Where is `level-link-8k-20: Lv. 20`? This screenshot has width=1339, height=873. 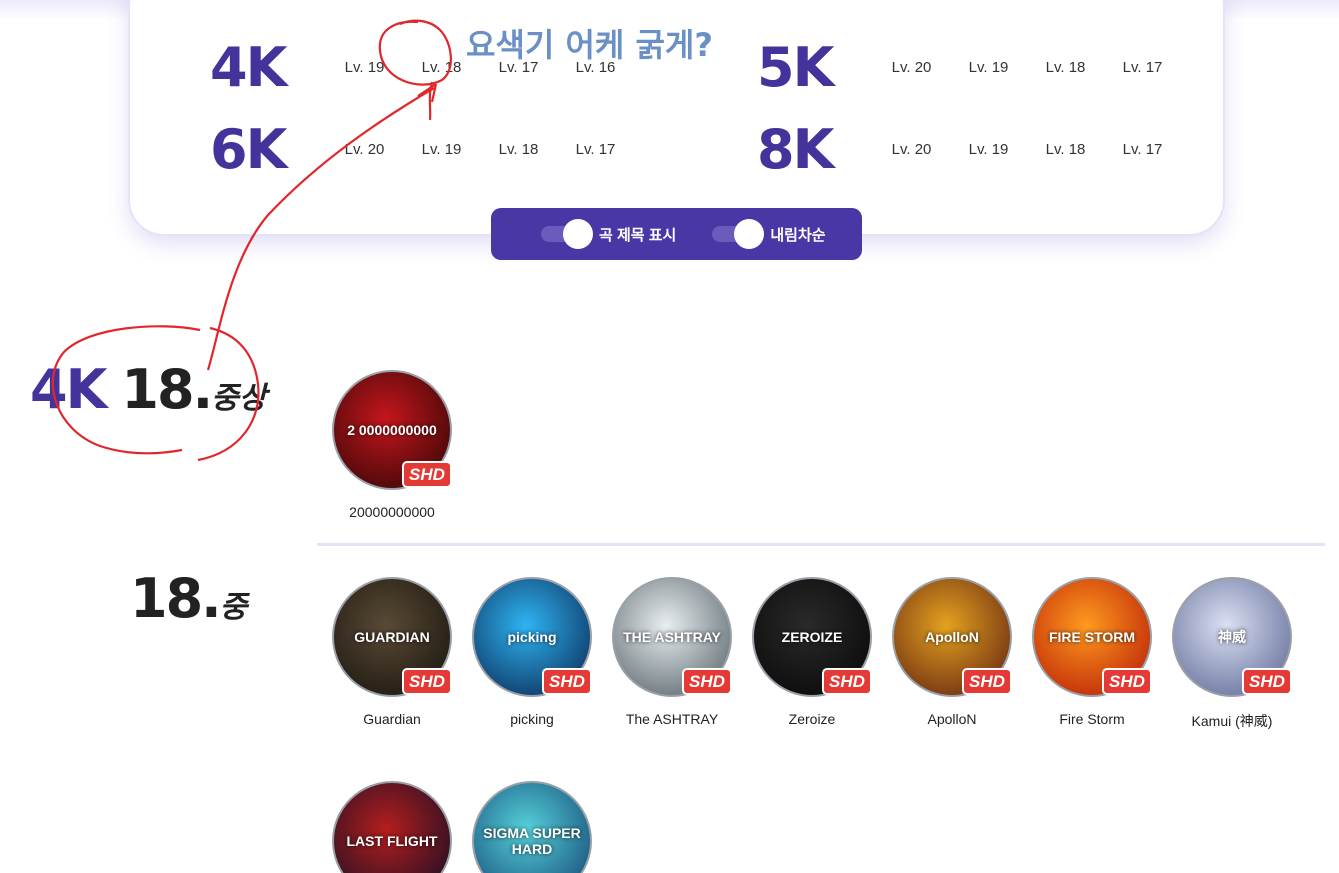 level-link-8k-20: Lv. 20 is located at coordinates (911, 149).